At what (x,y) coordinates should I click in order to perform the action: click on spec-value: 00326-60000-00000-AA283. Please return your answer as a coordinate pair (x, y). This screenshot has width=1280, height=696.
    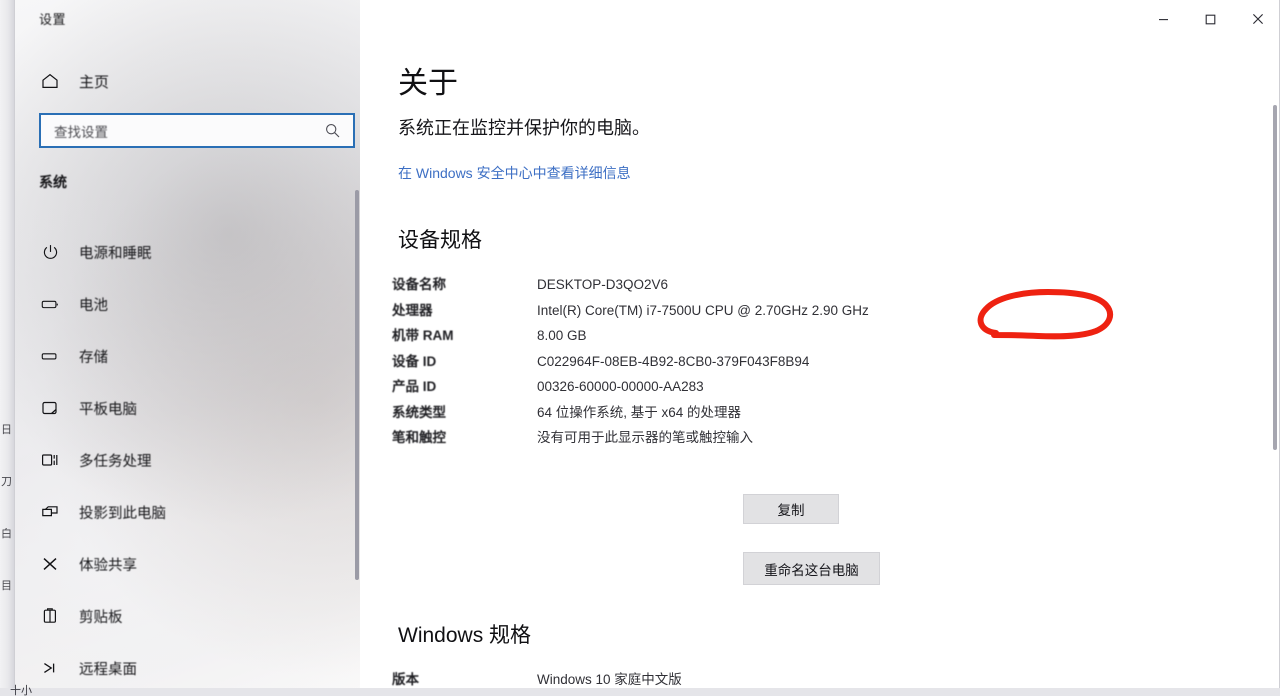
    Looking at the image, I should click on (620, 387).